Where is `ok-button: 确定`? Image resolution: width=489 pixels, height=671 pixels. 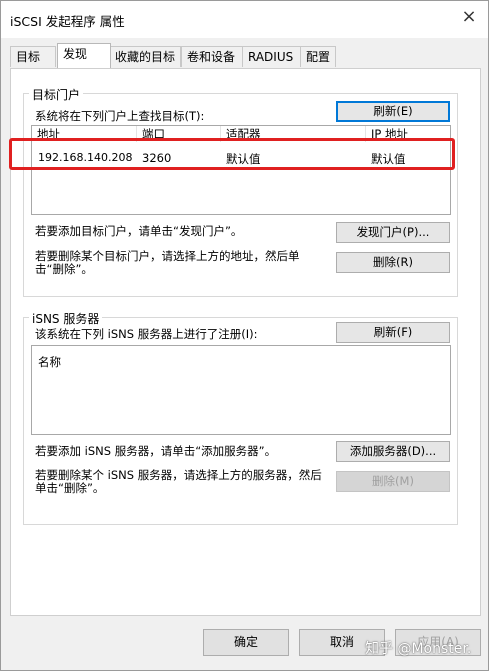 ok-button: 确定 is located at coordinates (246, 642).